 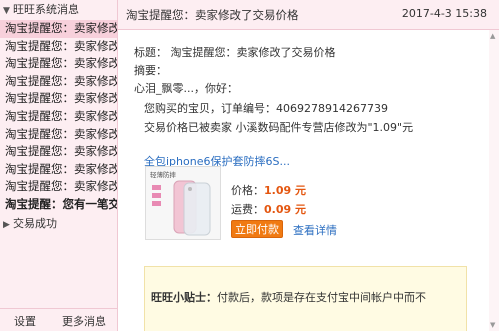 I want to click on phone-case-image: 轻薄防摔, so click(x=183, y=203).